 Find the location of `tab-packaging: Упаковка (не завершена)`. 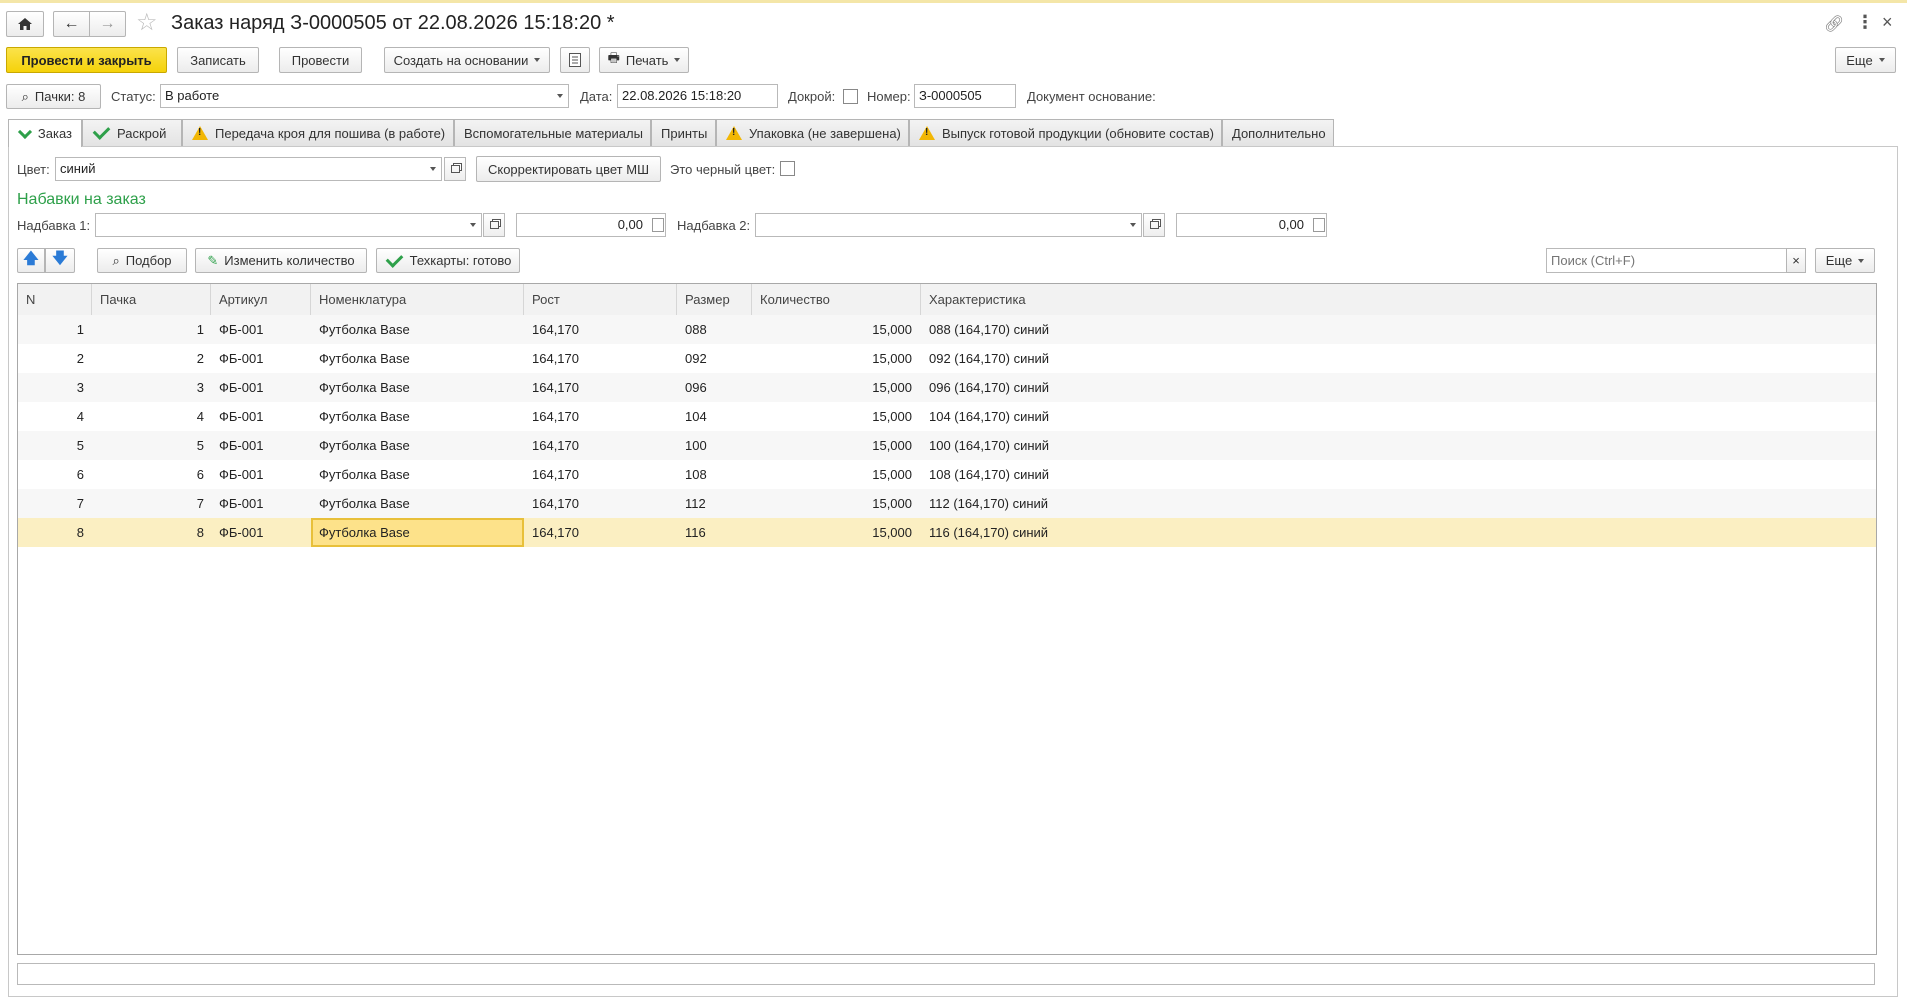

tab-packaging: Упаковка (не завершена) is located at coordinates (812, 132).